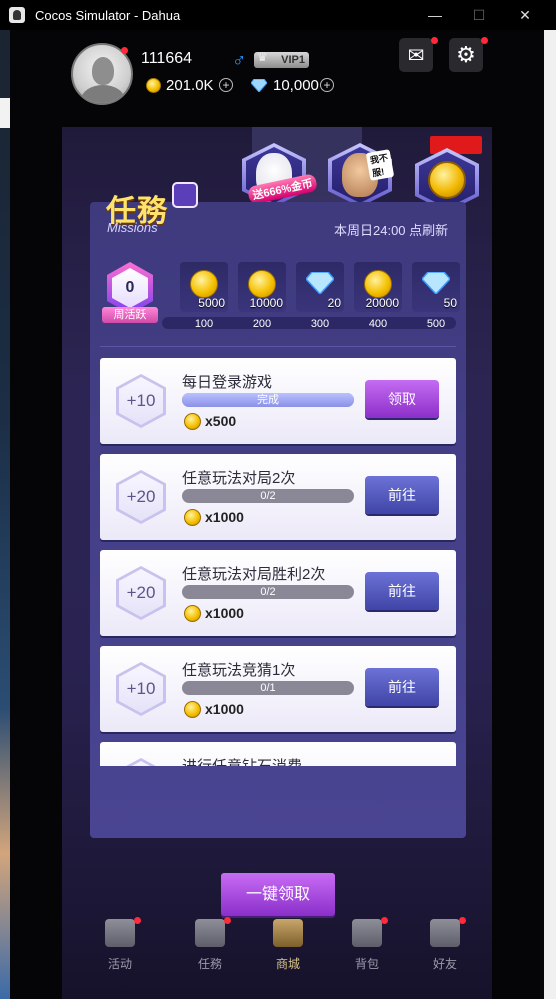  I want to click on maximize-button: ☐, so click(479, 15).